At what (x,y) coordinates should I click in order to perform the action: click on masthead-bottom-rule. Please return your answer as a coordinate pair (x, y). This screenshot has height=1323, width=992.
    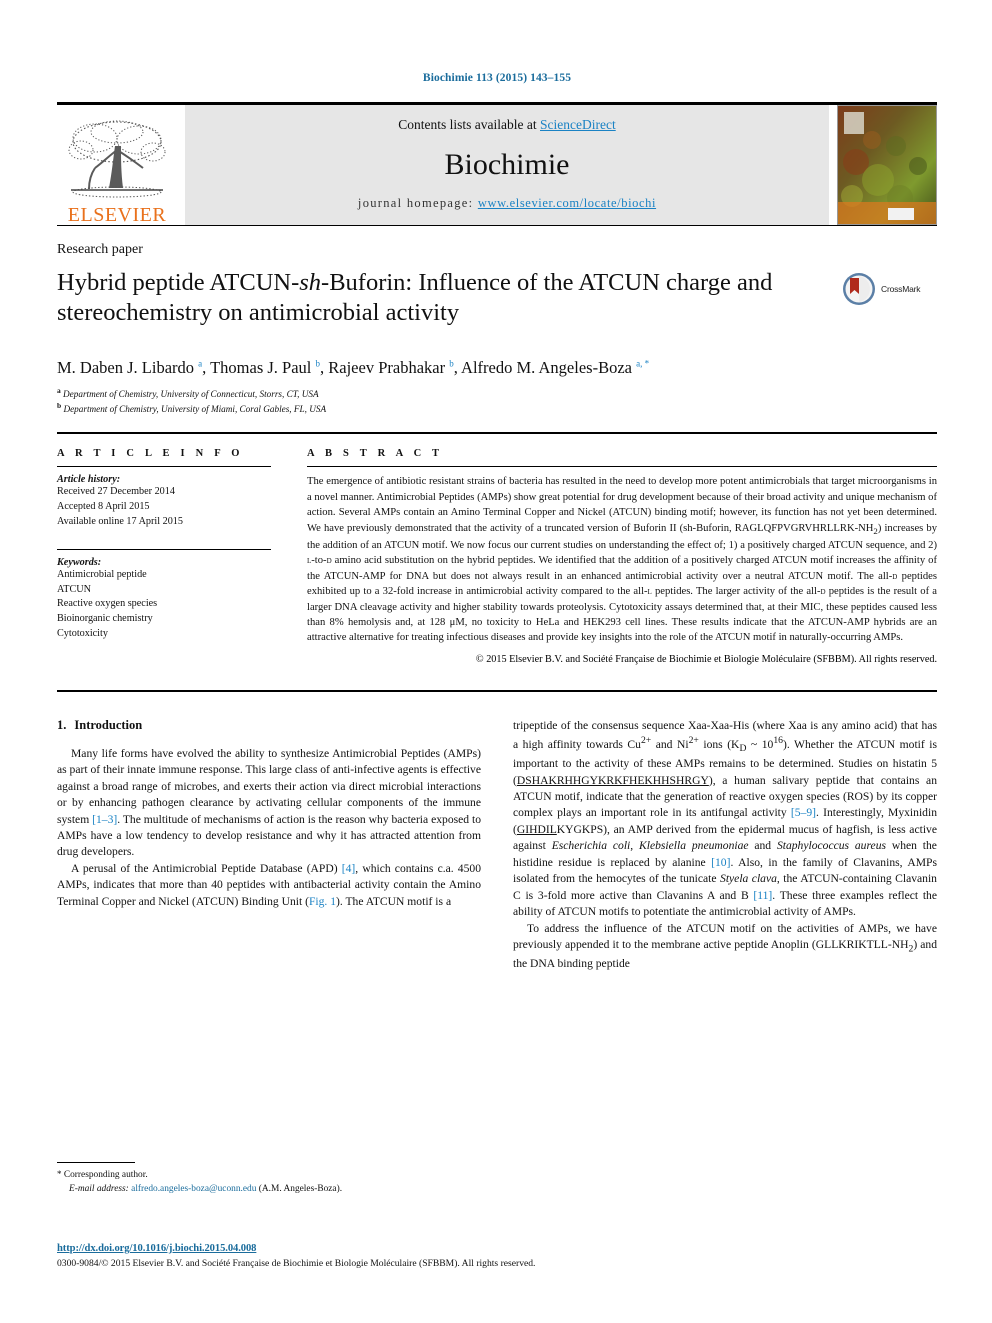
    Looking at the image, I should click on (497, 225).